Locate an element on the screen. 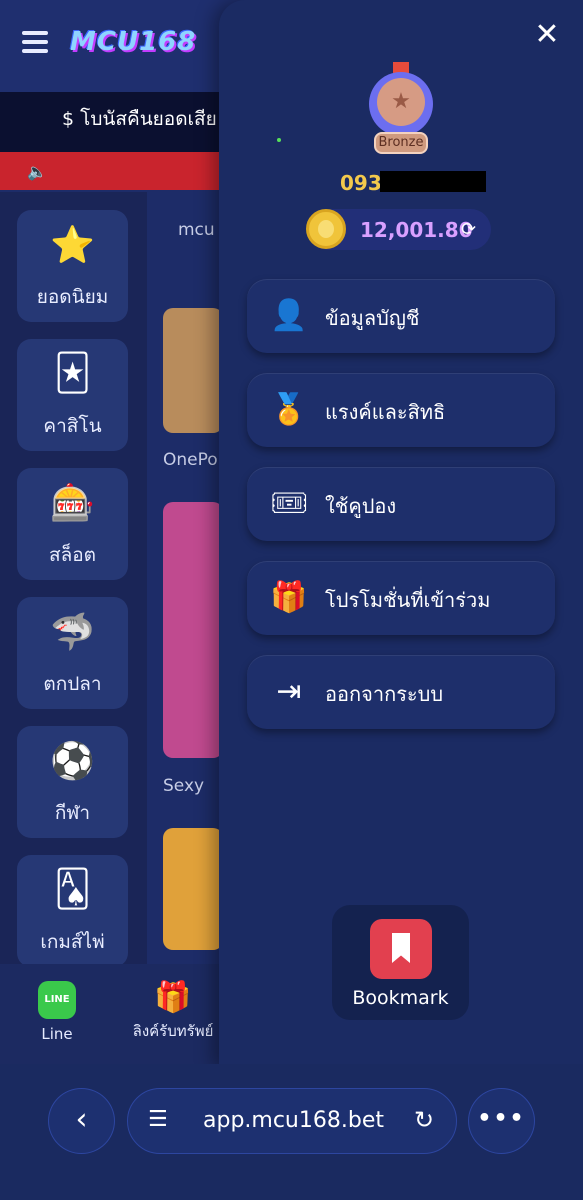  category-label: สล็อต is located at coordinates (72, 555).